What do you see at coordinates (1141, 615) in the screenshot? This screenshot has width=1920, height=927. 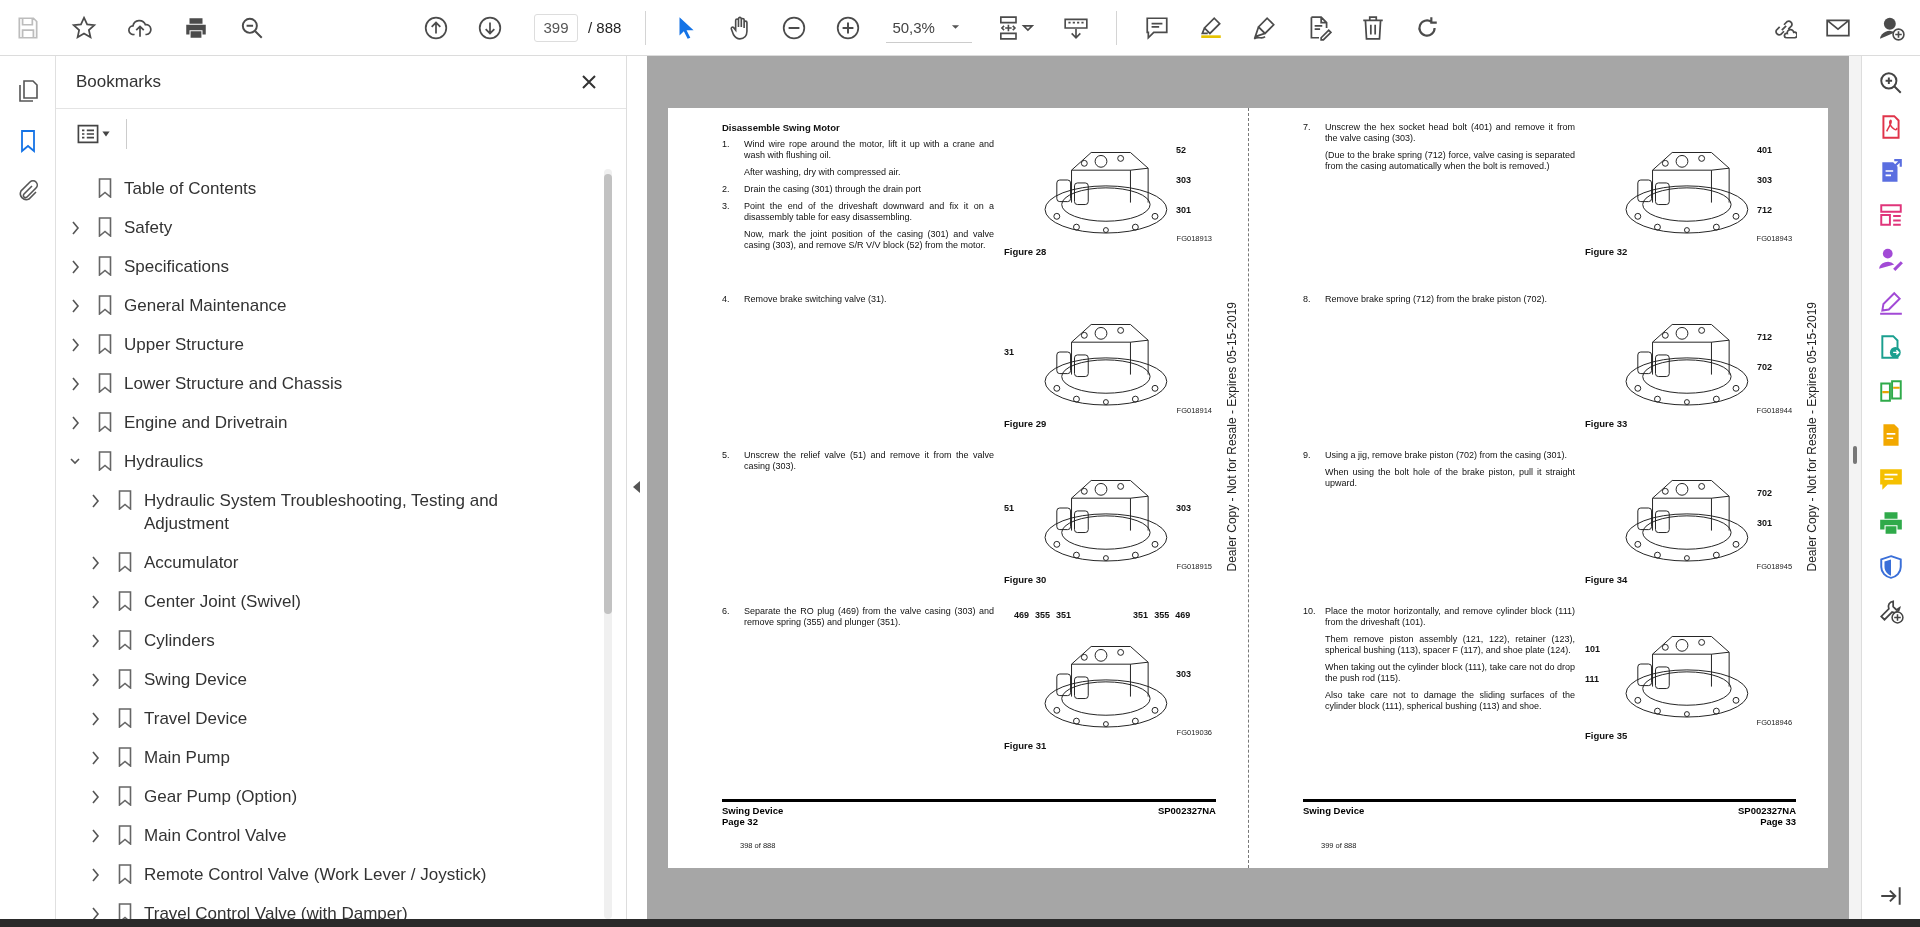 I see `callout-label: 351` at bounding box center [1141, 615].